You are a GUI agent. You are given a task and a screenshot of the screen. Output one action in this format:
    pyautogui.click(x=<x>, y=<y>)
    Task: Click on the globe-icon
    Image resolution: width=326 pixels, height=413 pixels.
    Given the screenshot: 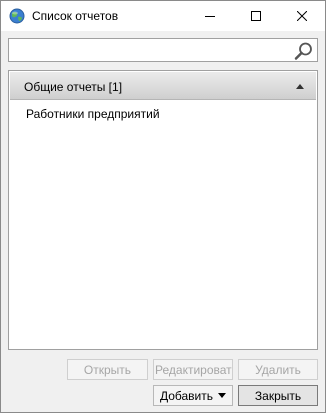 What is the action you would take?
    pyautogui.click(x=17, y=16)
    